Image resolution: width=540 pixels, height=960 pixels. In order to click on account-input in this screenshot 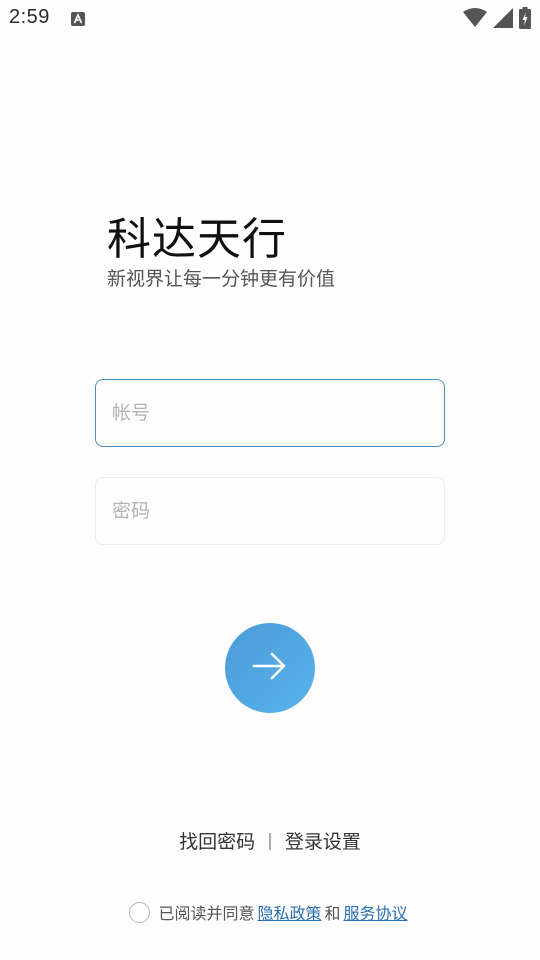, I will do `click(270, 413)`.